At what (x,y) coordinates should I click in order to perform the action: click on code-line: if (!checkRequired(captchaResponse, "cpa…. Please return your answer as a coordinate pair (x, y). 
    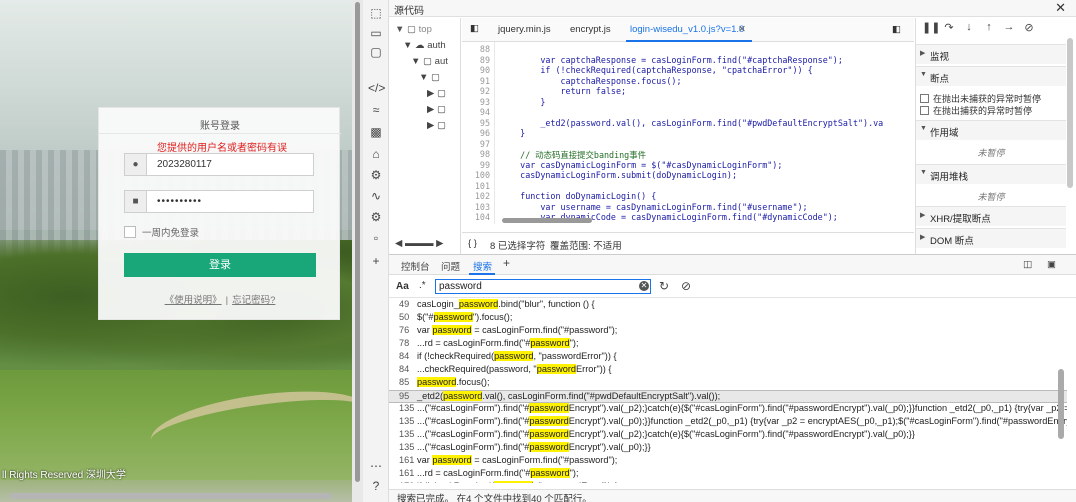
    Looking at the image, I should click on (656, 70).